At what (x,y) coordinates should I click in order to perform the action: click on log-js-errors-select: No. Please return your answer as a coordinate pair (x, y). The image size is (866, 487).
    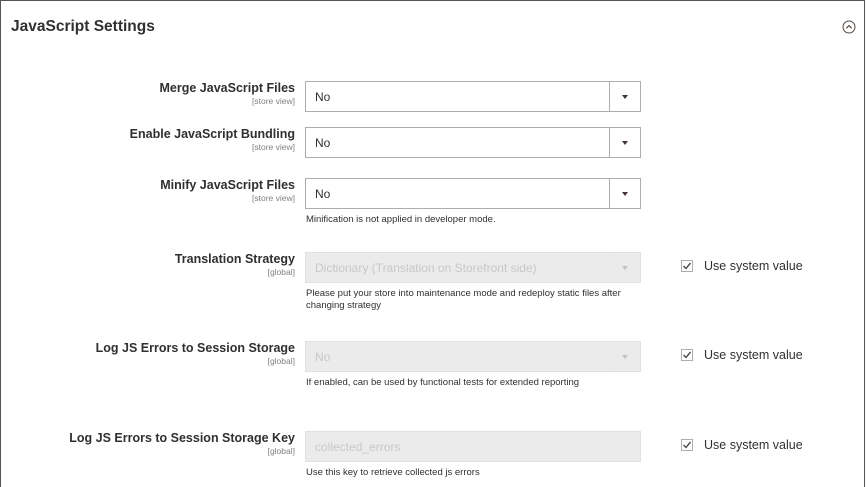
    Looking at the image, I should click on (473, 356).